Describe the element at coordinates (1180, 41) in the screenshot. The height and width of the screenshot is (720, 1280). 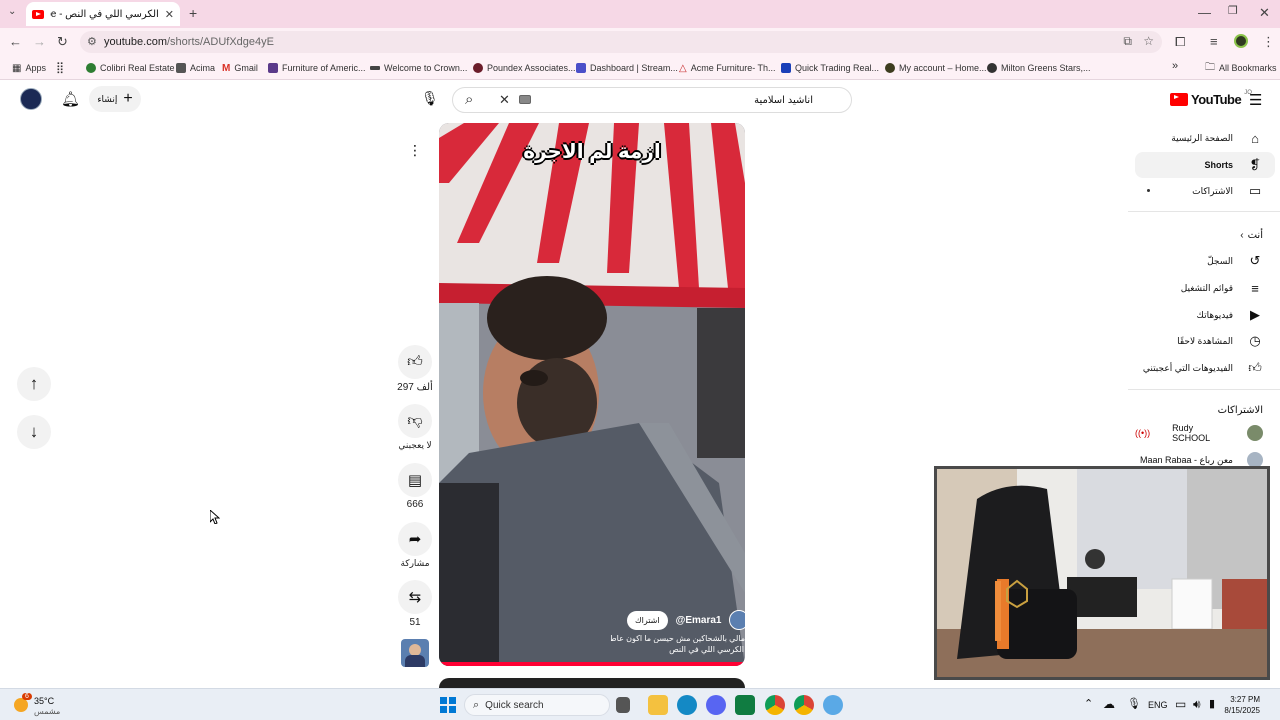
I see `extensions-icon: ⧠` at that location.